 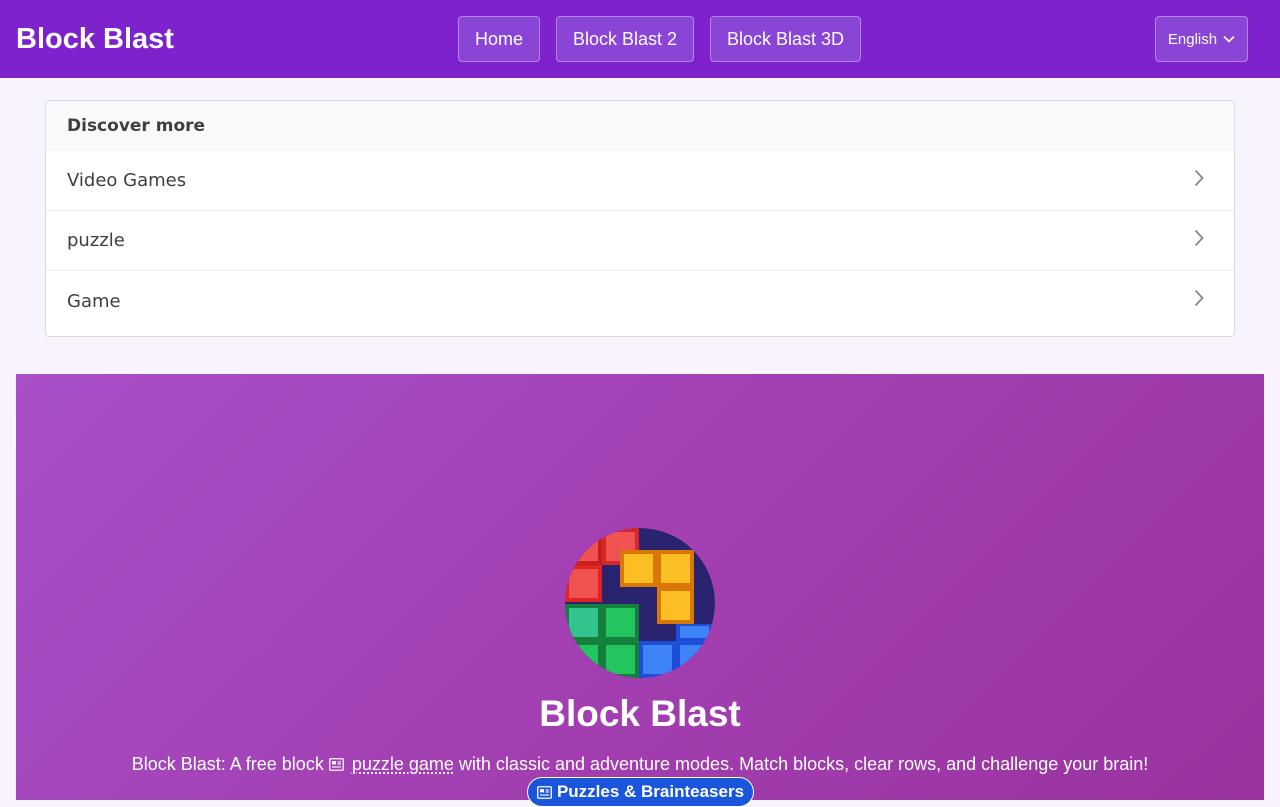 I want to click on language-select: English, so click(x=1201, y=39).